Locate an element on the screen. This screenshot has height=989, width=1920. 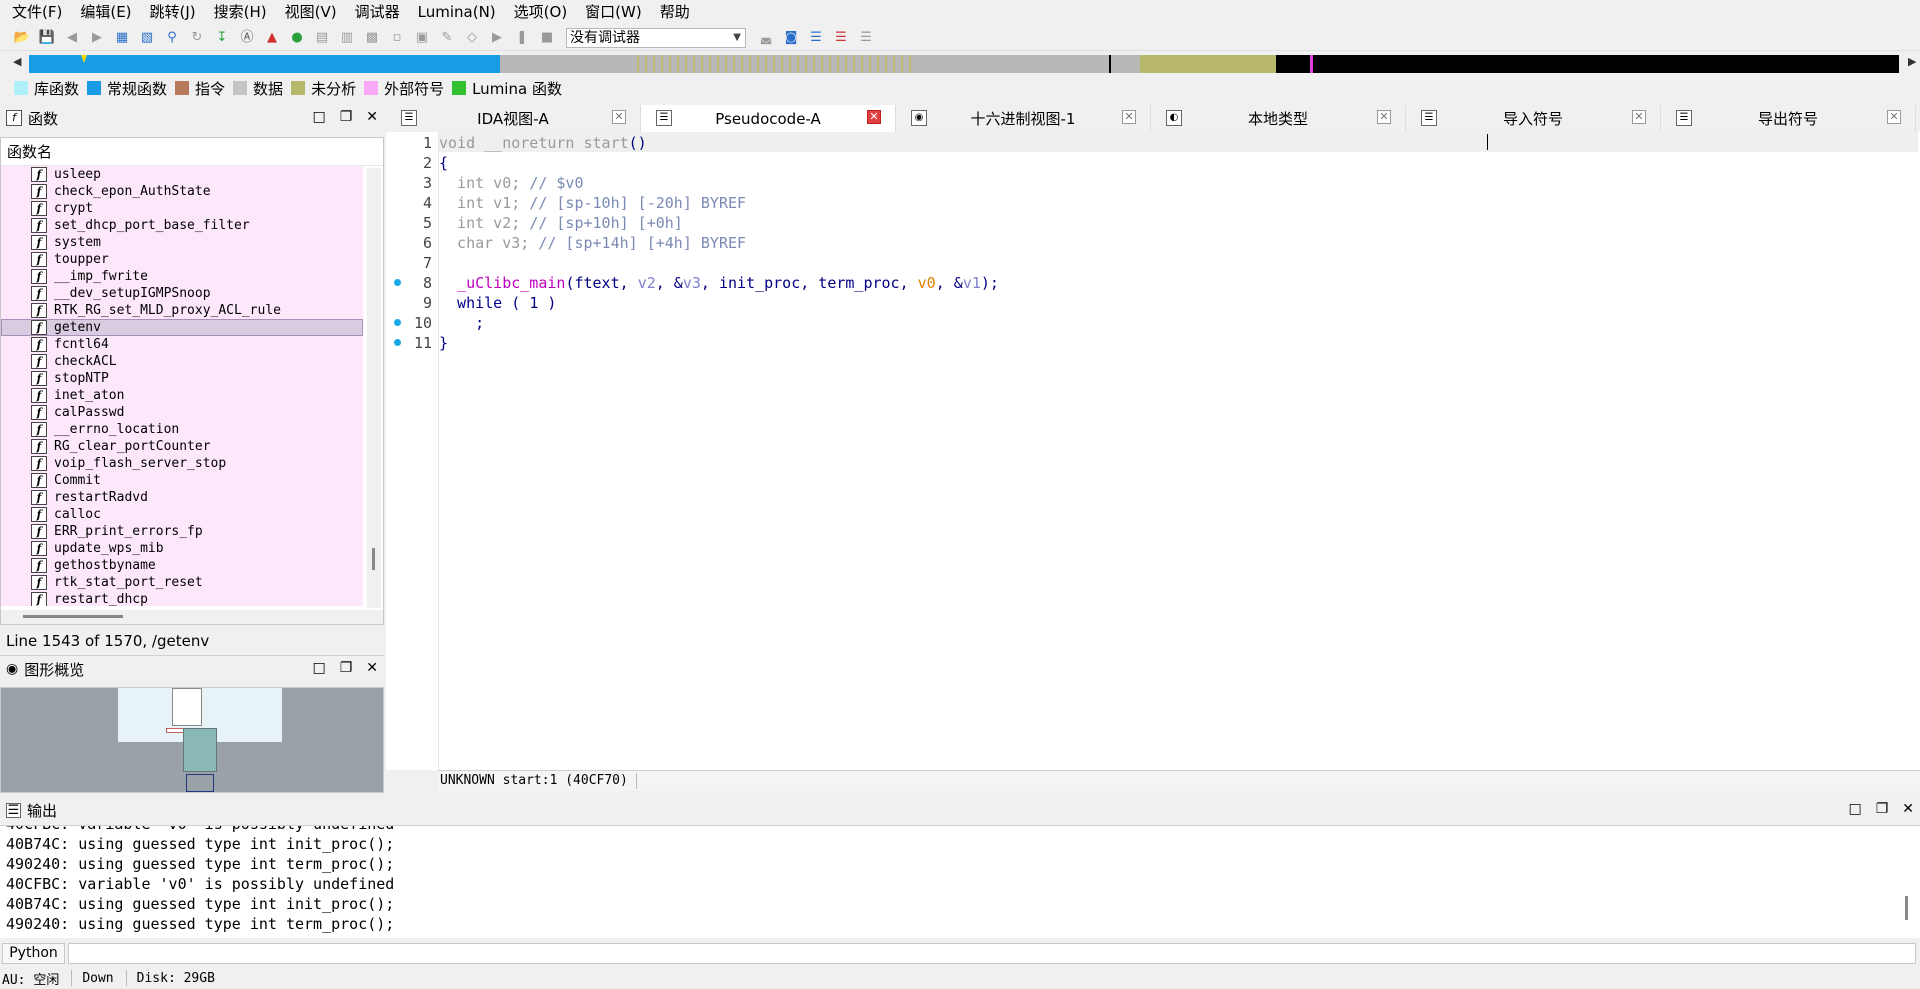
code-icon: ▤ is located at coordinates (322, 38).